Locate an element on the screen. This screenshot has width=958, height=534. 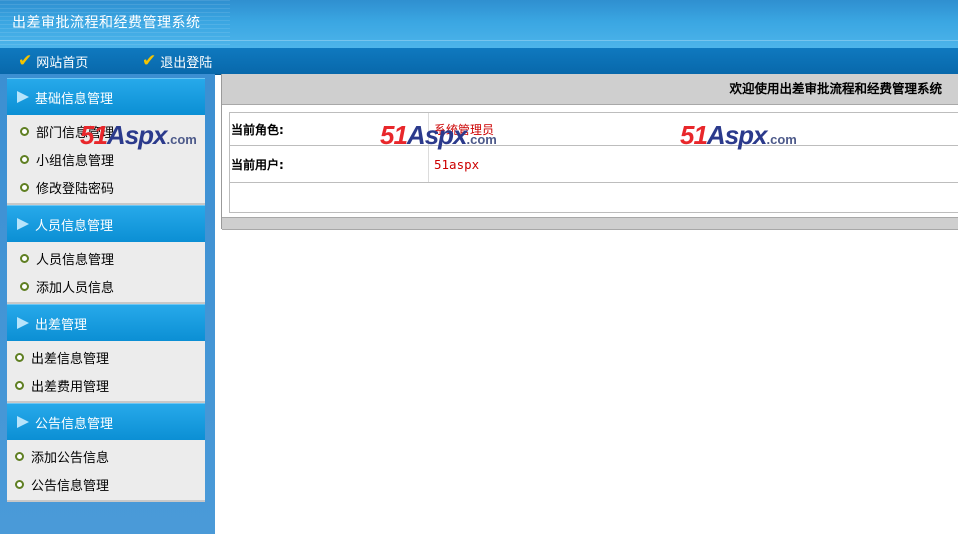
menu-group-staff: 人员信息管理 人员信息管理 添加人员信息 is located at coordinates (106, 254).